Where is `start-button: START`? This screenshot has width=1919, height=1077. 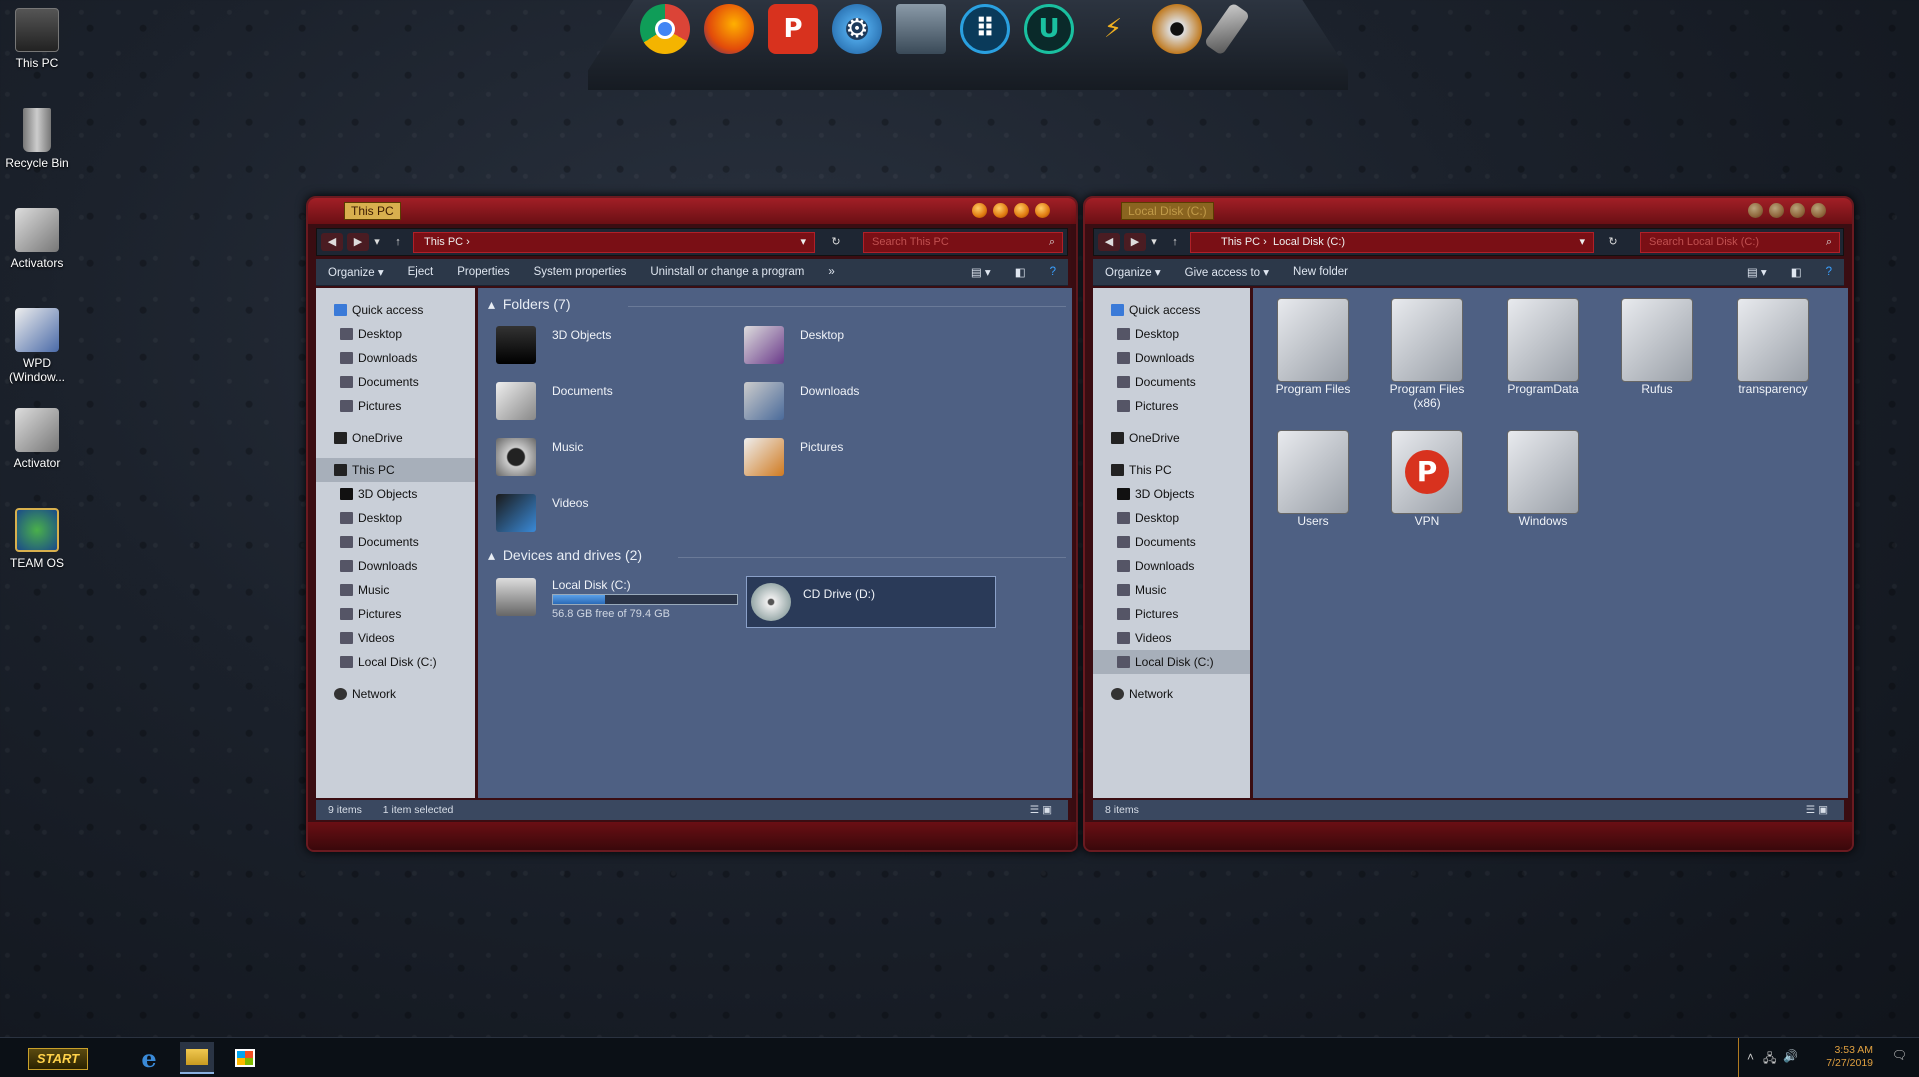
start-button: START is located at coordinates (58, 1059).